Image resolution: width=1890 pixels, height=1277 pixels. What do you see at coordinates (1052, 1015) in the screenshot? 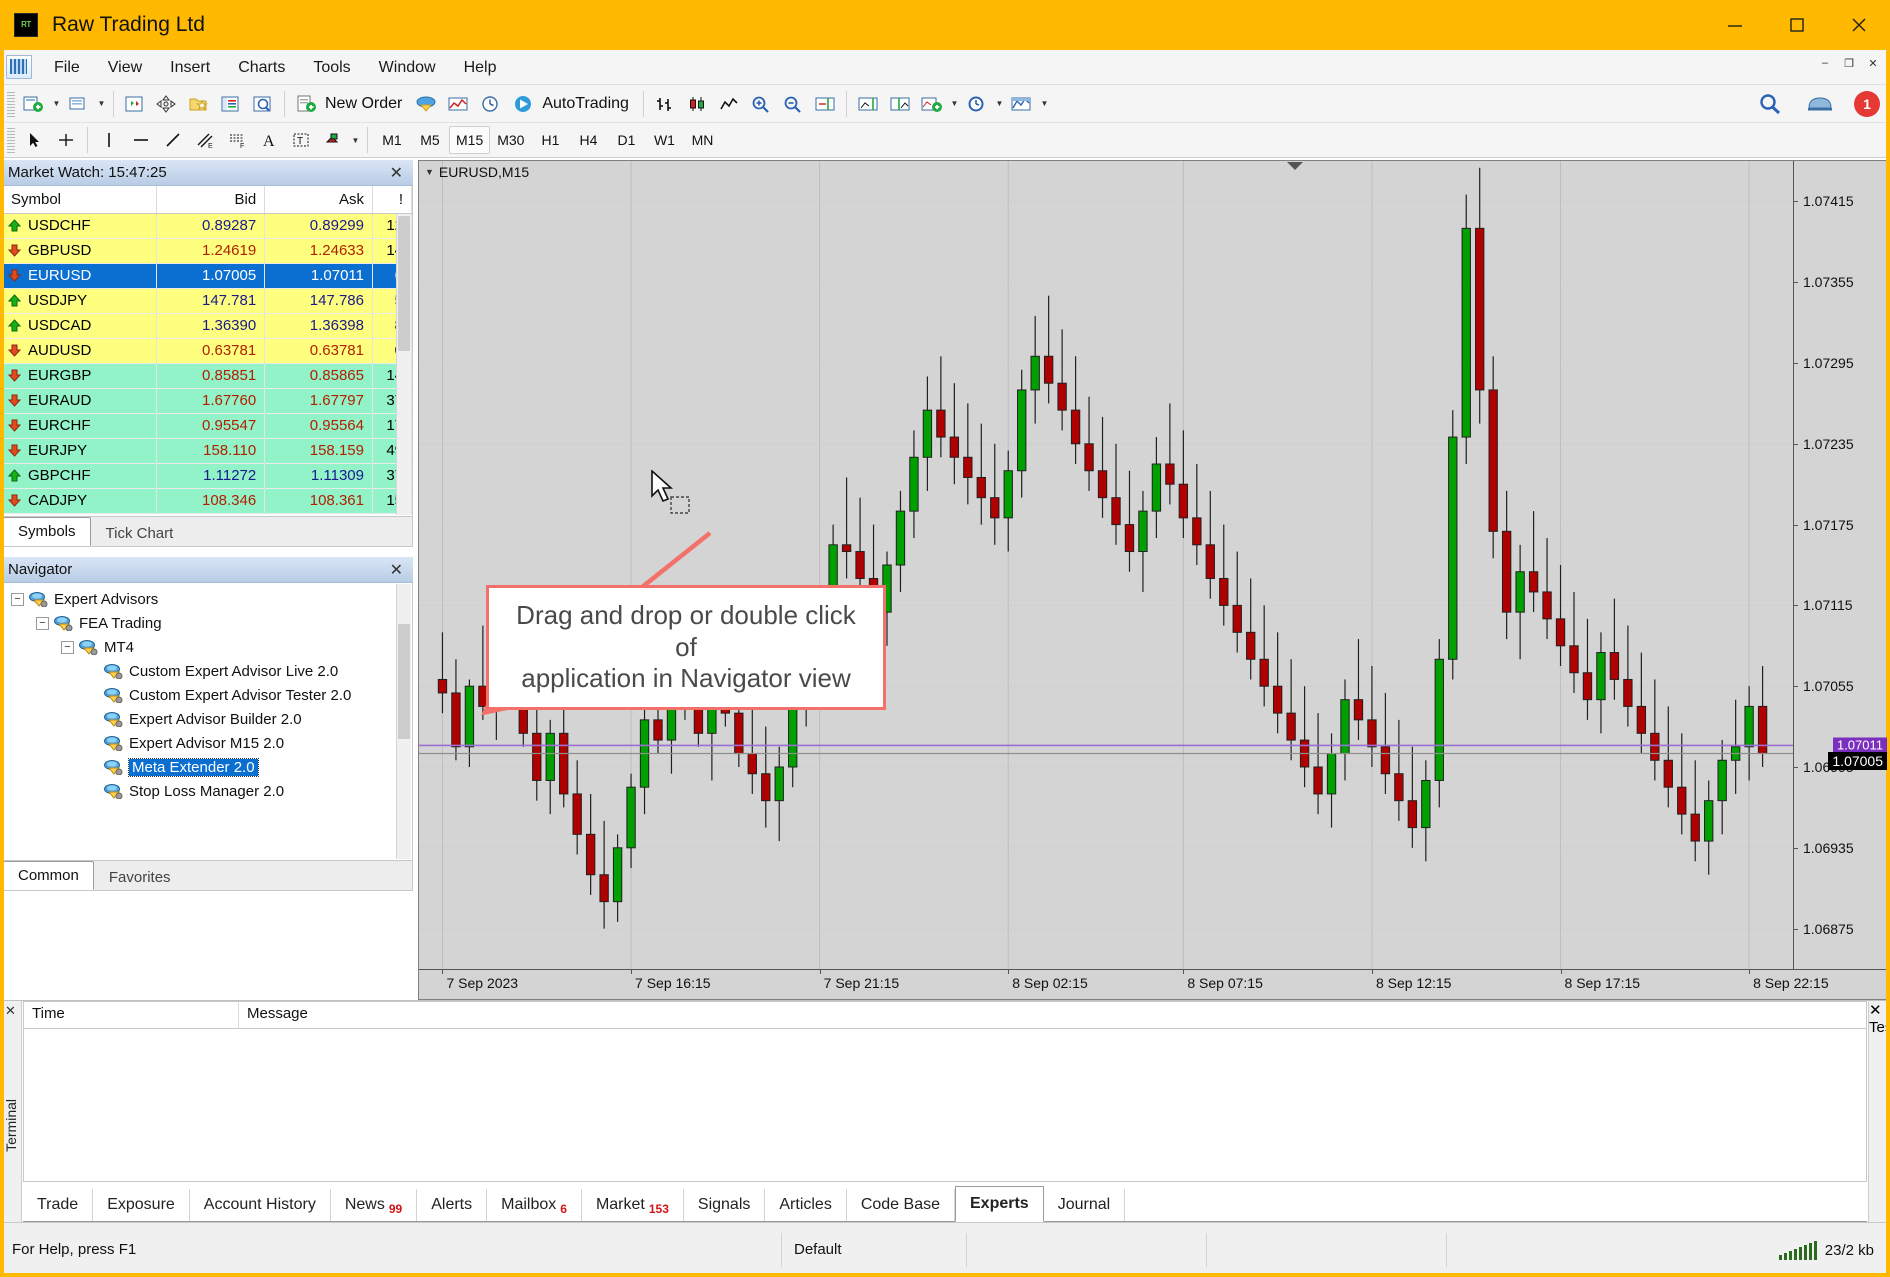
I see `column-header-message: Message` at bounding box center [1052, 1015].